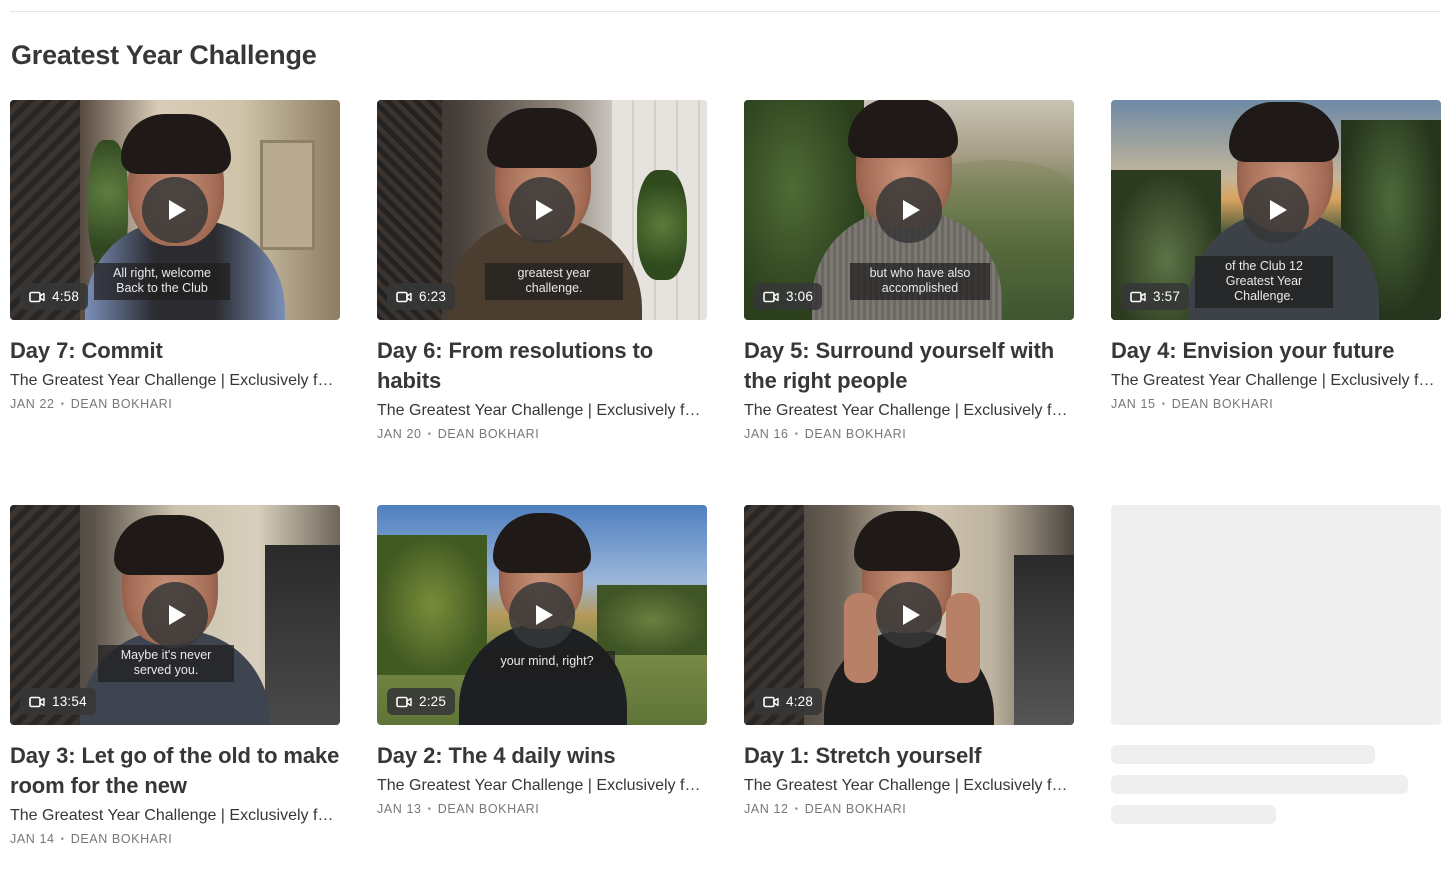 The width and height of the screenshot is (1456, 885). Describe the element at coordinates (1276, 695) in the screenshot. I see `loading-card-skeleton` at that location.